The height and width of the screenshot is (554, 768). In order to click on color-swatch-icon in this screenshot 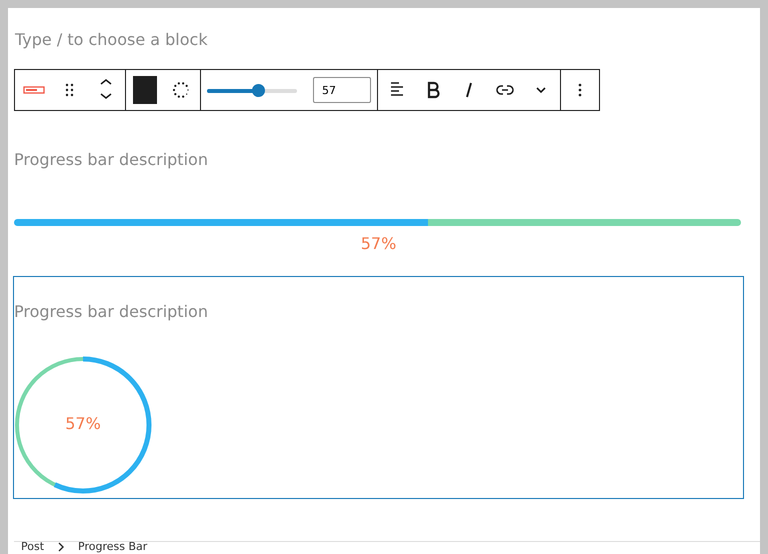, I will do `click(145, 90)`.